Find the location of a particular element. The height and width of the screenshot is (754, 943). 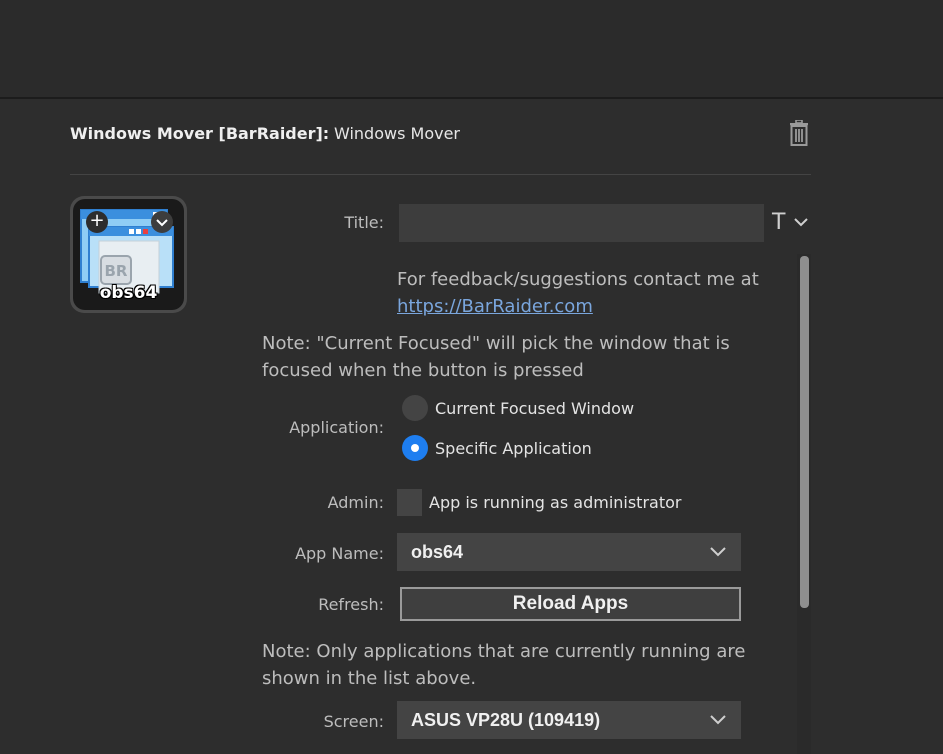

action-header: Windows Mover [BarRaider]: Windows Mover is located at coordinates (440, 146).